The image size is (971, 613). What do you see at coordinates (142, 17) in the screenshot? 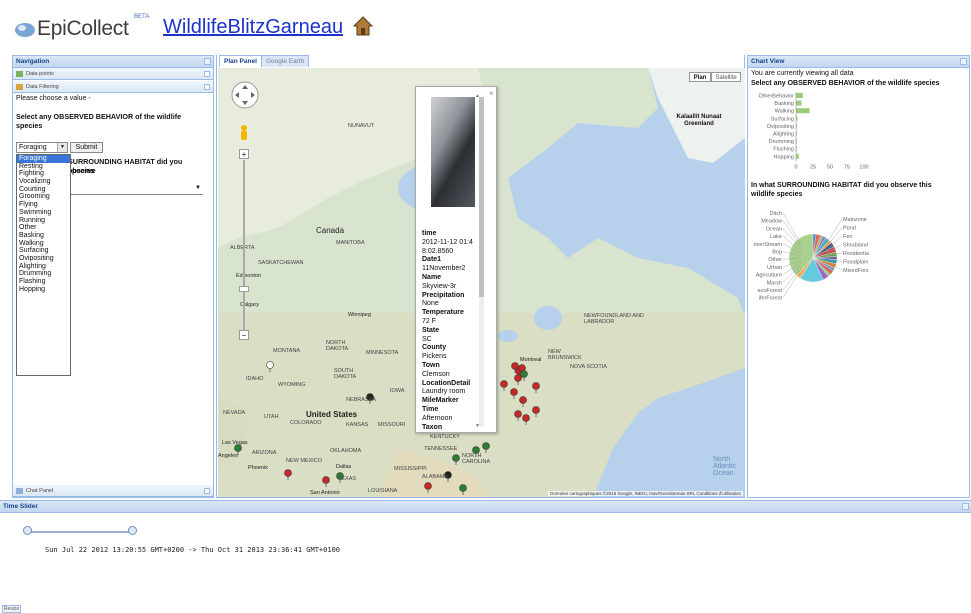
I see `beta-badge: BETA` at bounding box center [142, 17].